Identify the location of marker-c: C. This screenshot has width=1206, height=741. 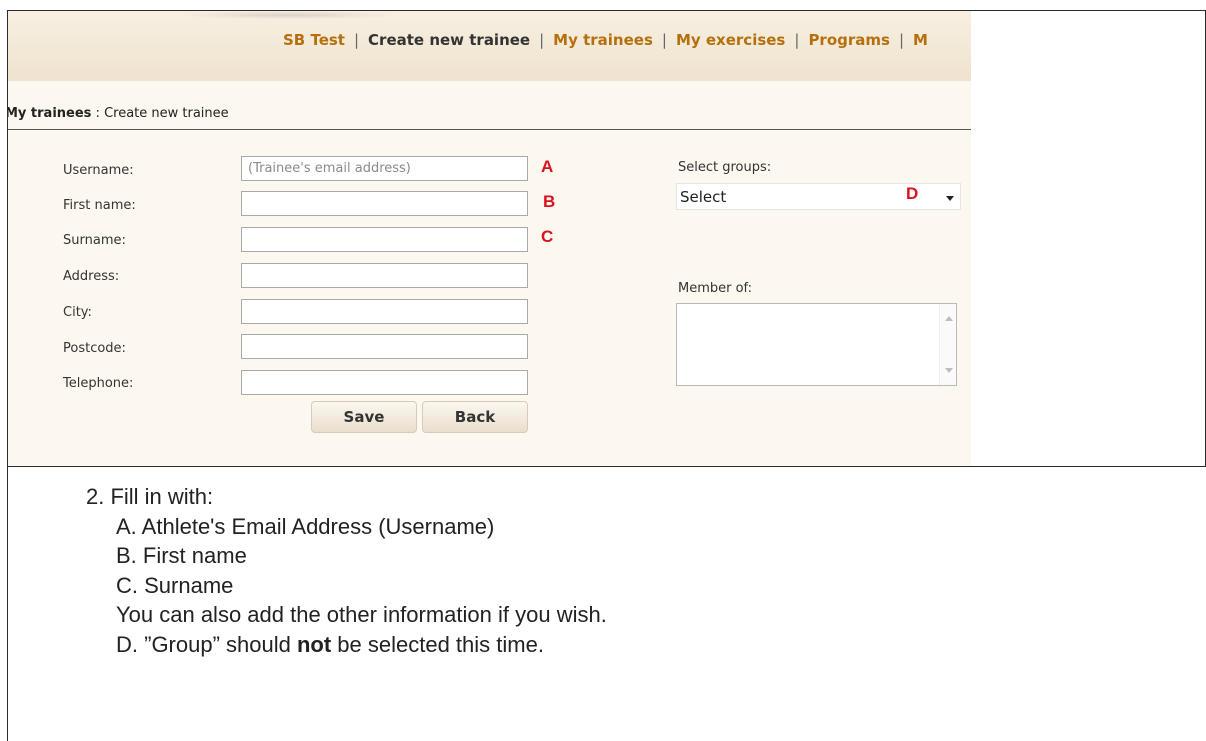
(547, 236).